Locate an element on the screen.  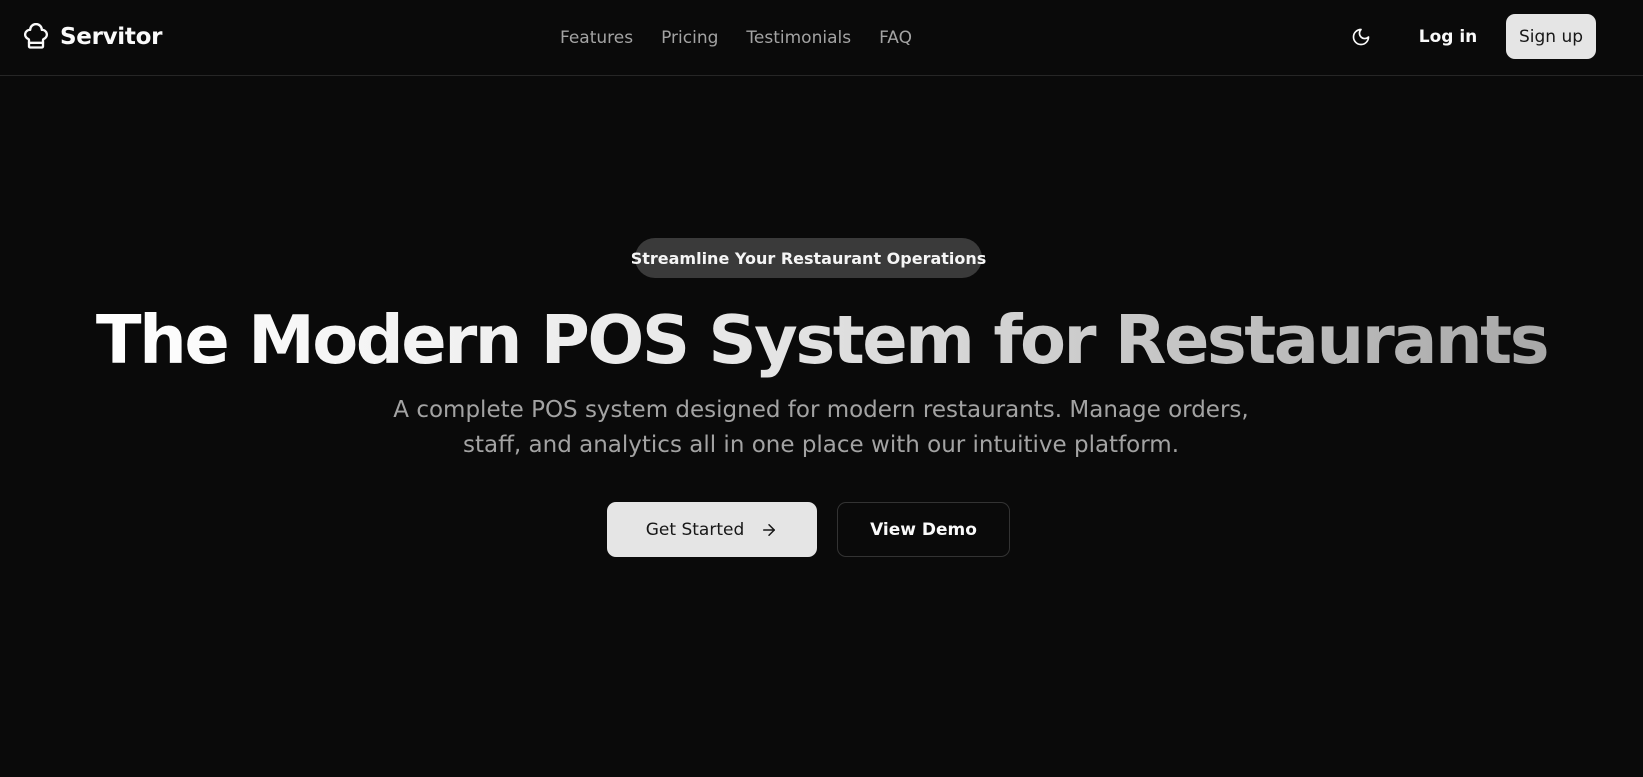
hero-badge: Streamline Your Restaurant Operations is located at coordinates (808, 258).